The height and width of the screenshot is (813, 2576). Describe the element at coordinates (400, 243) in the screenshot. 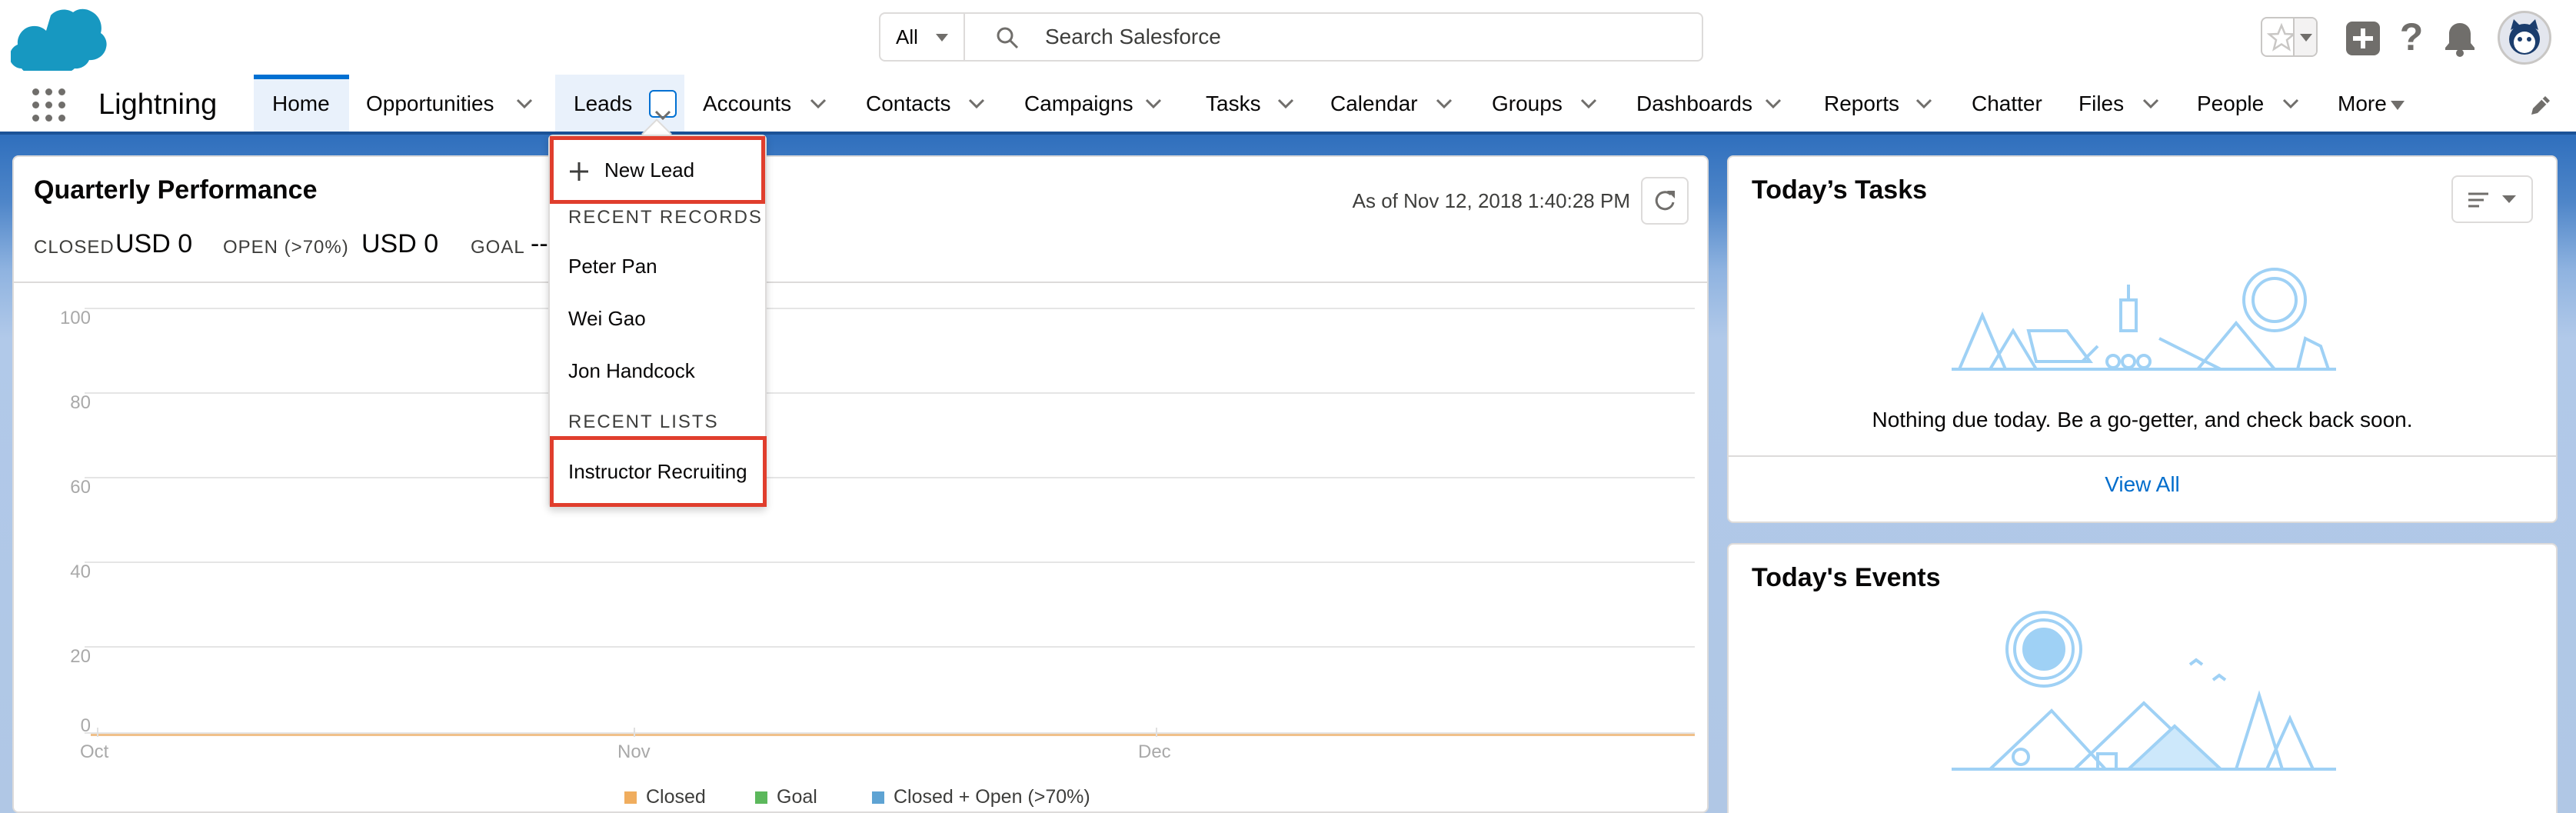

I see `open-value: USD 0` at that location.